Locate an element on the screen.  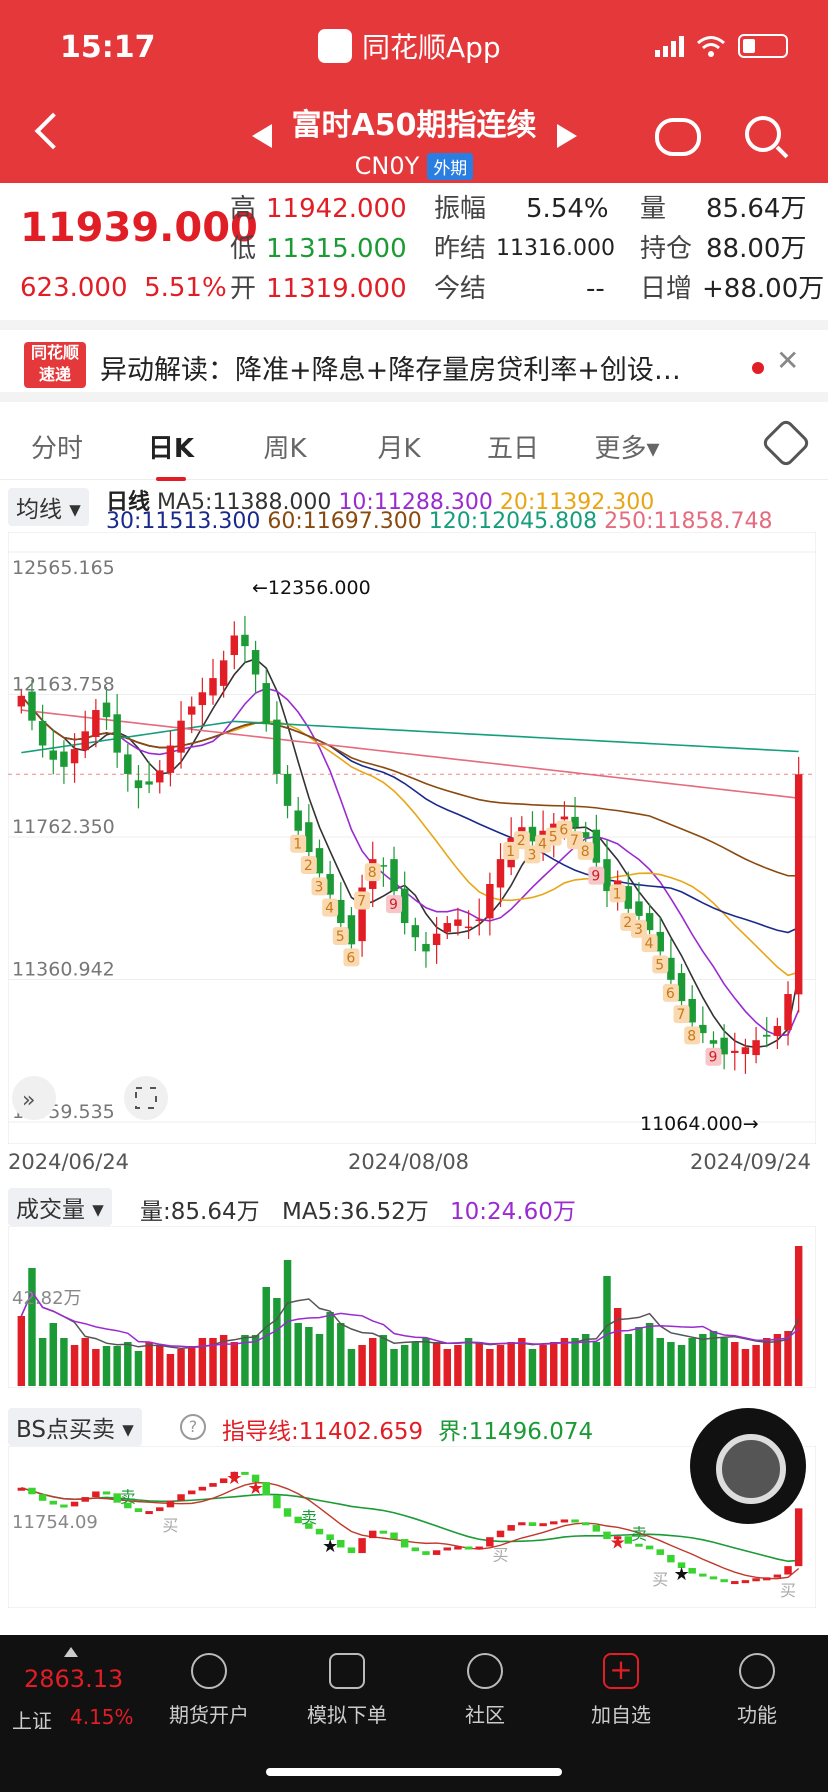
status-time: 15:17 is located at coordinates (108, 47).